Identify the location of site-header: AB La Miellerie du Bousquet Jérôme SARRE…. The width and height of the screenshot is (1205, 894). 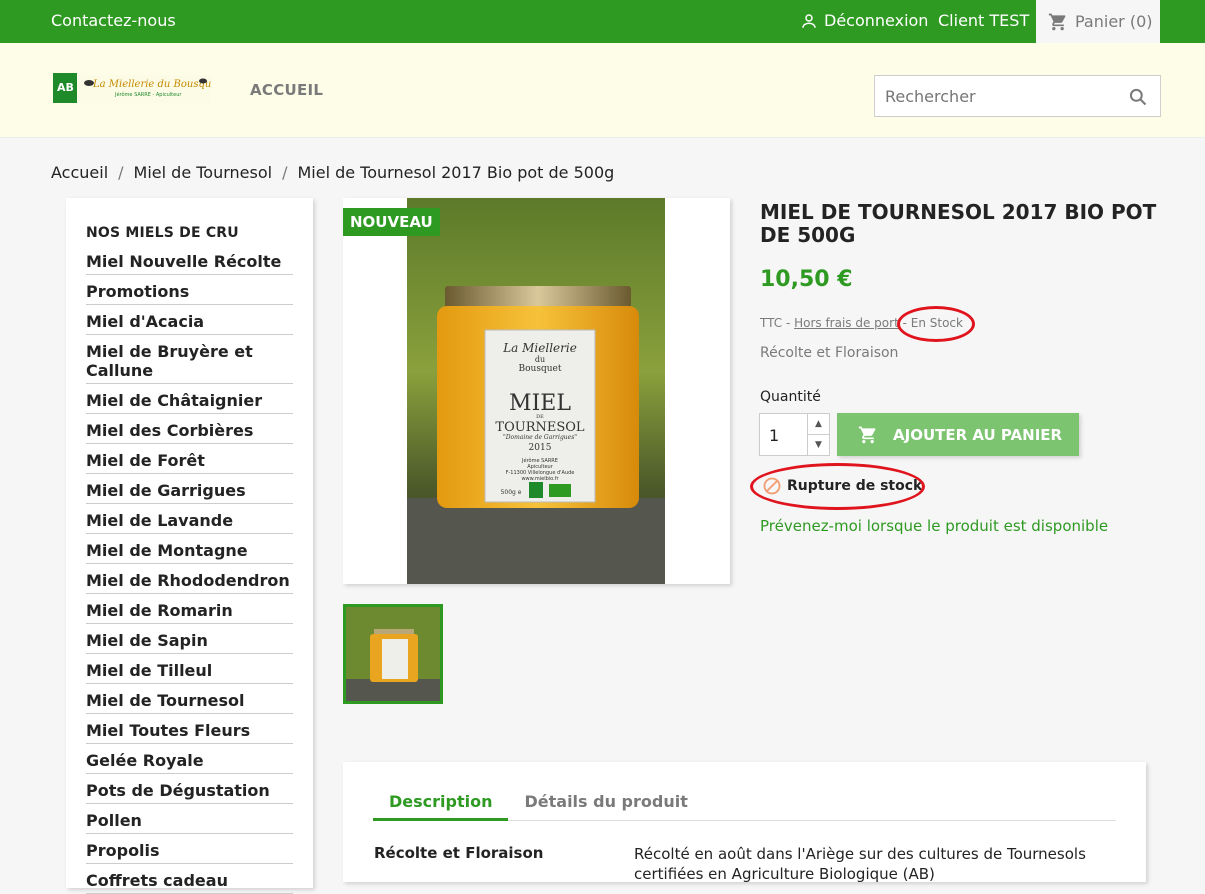
(602, 90).